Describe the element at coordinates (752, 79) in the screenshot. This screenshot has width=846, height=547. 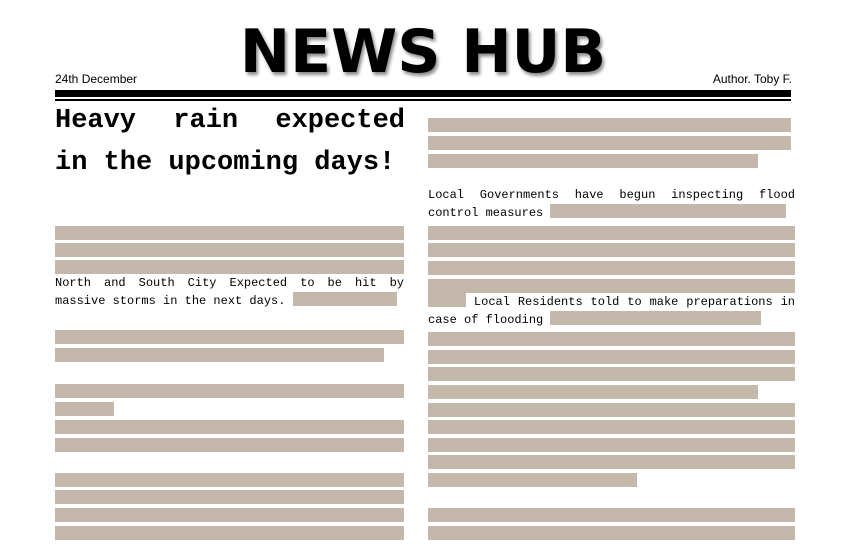
I see `author-credit: Author. Toby F.` at that location.